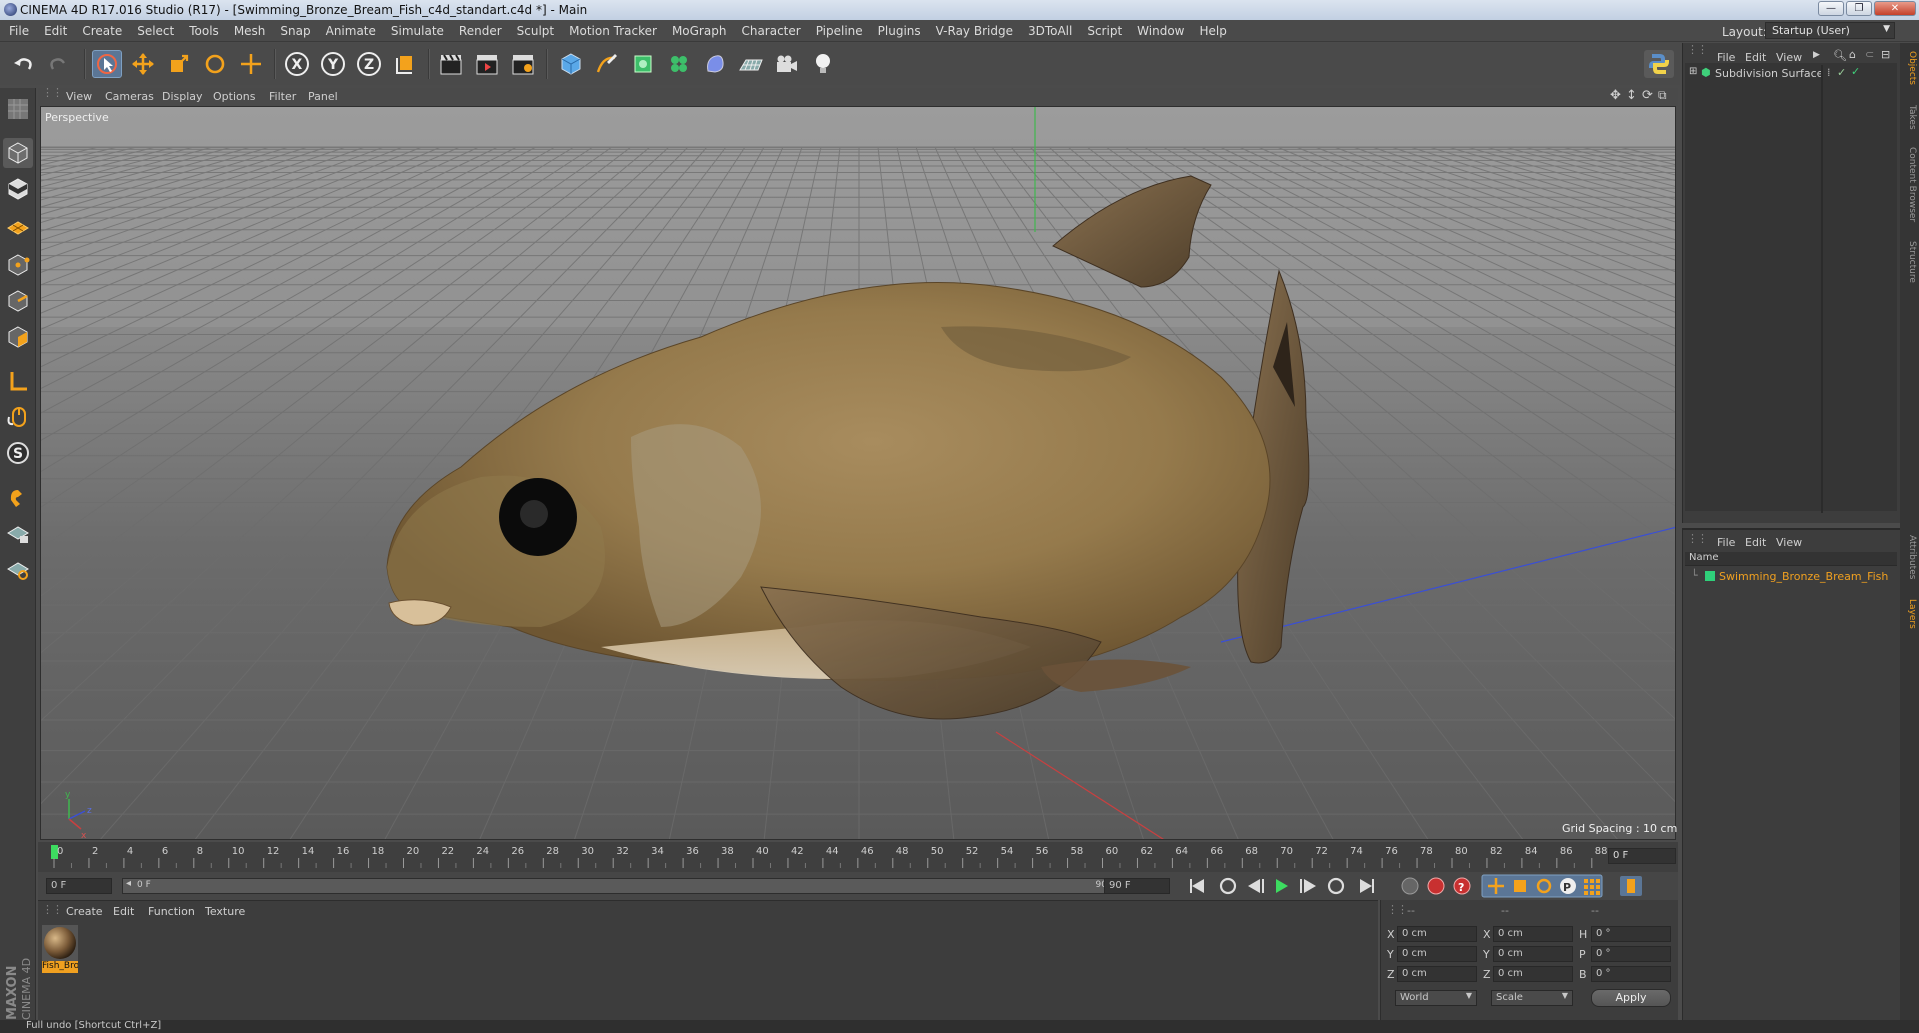  Describe the element at coordinates (1909, 117) in the screenshot. I see `tab-takes: Takes` at that location.